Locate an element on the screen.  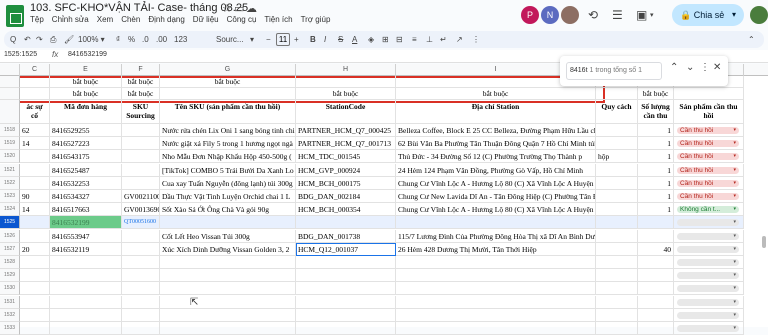
undo-icon: ↶ is located at coordinates (27, 39).